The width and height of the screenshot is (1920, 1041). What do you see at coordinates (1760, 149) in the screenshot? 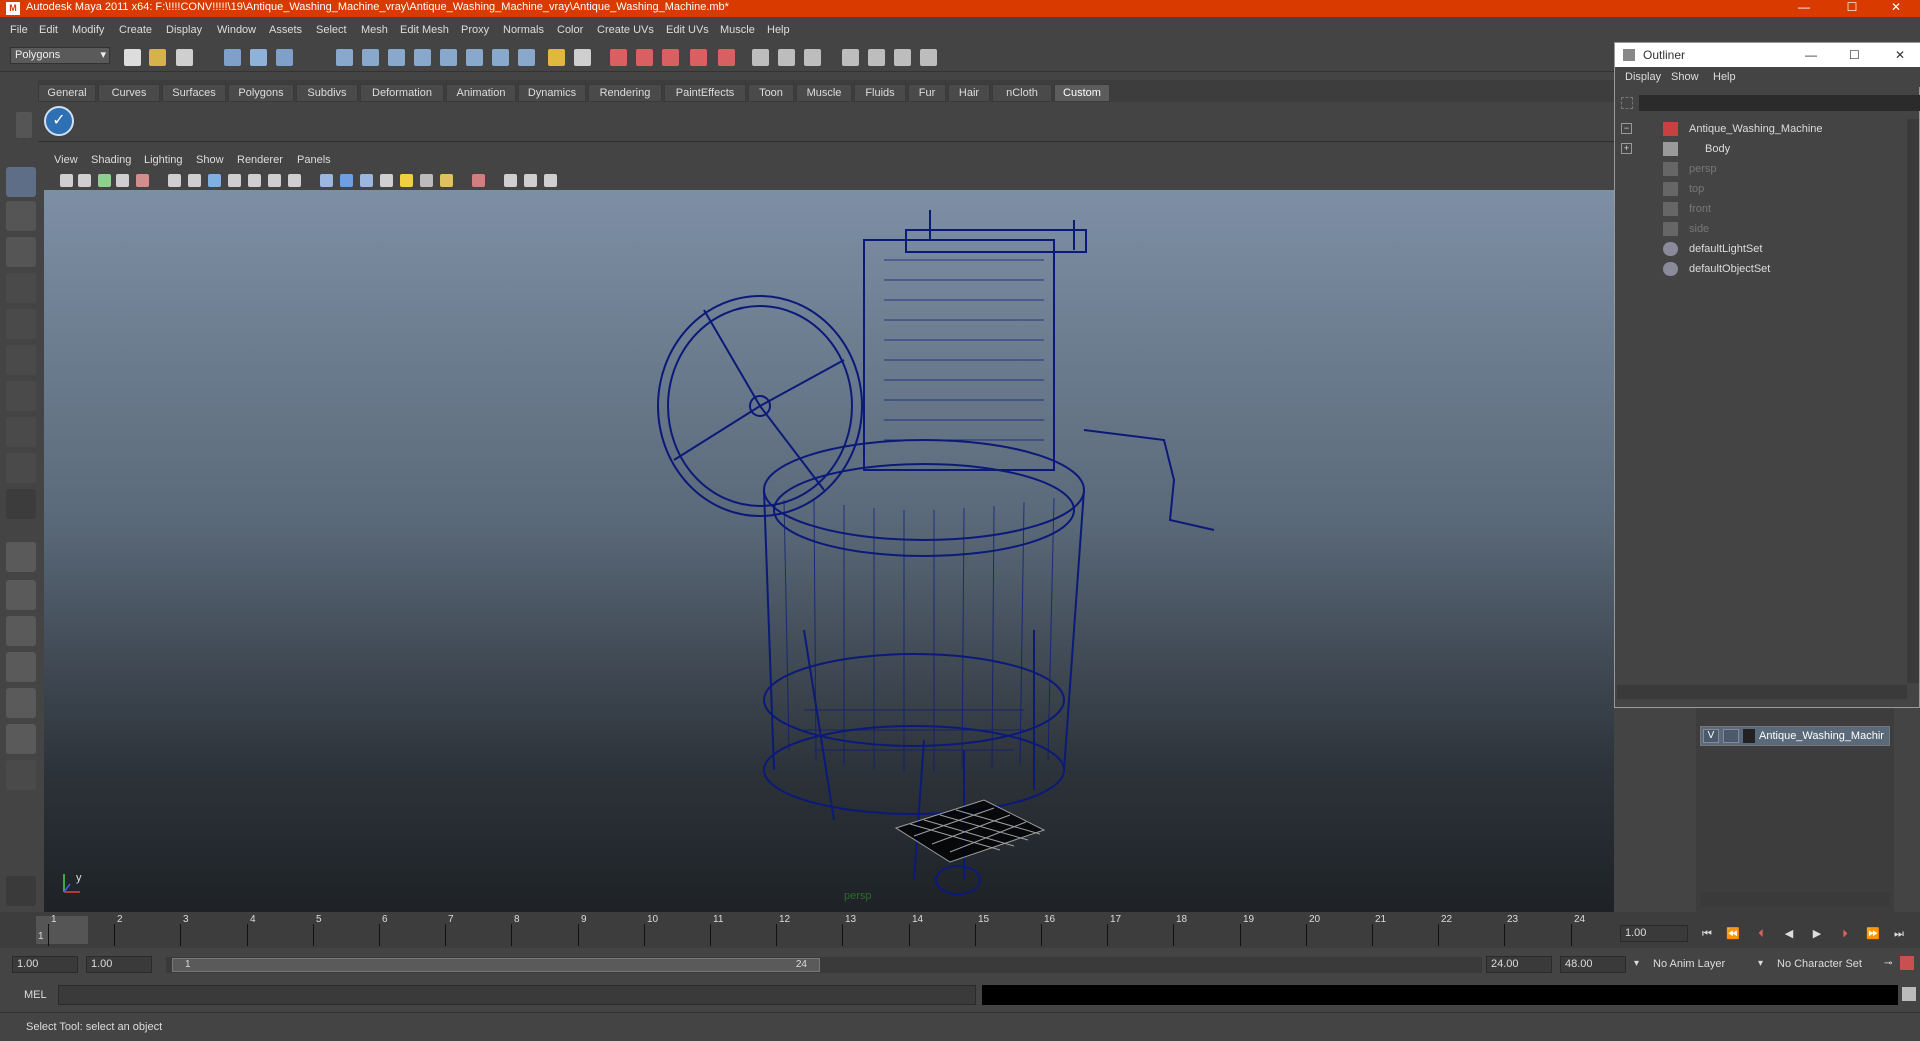
I see `outliner-item: + Body` at bounding box center [1760, 149].